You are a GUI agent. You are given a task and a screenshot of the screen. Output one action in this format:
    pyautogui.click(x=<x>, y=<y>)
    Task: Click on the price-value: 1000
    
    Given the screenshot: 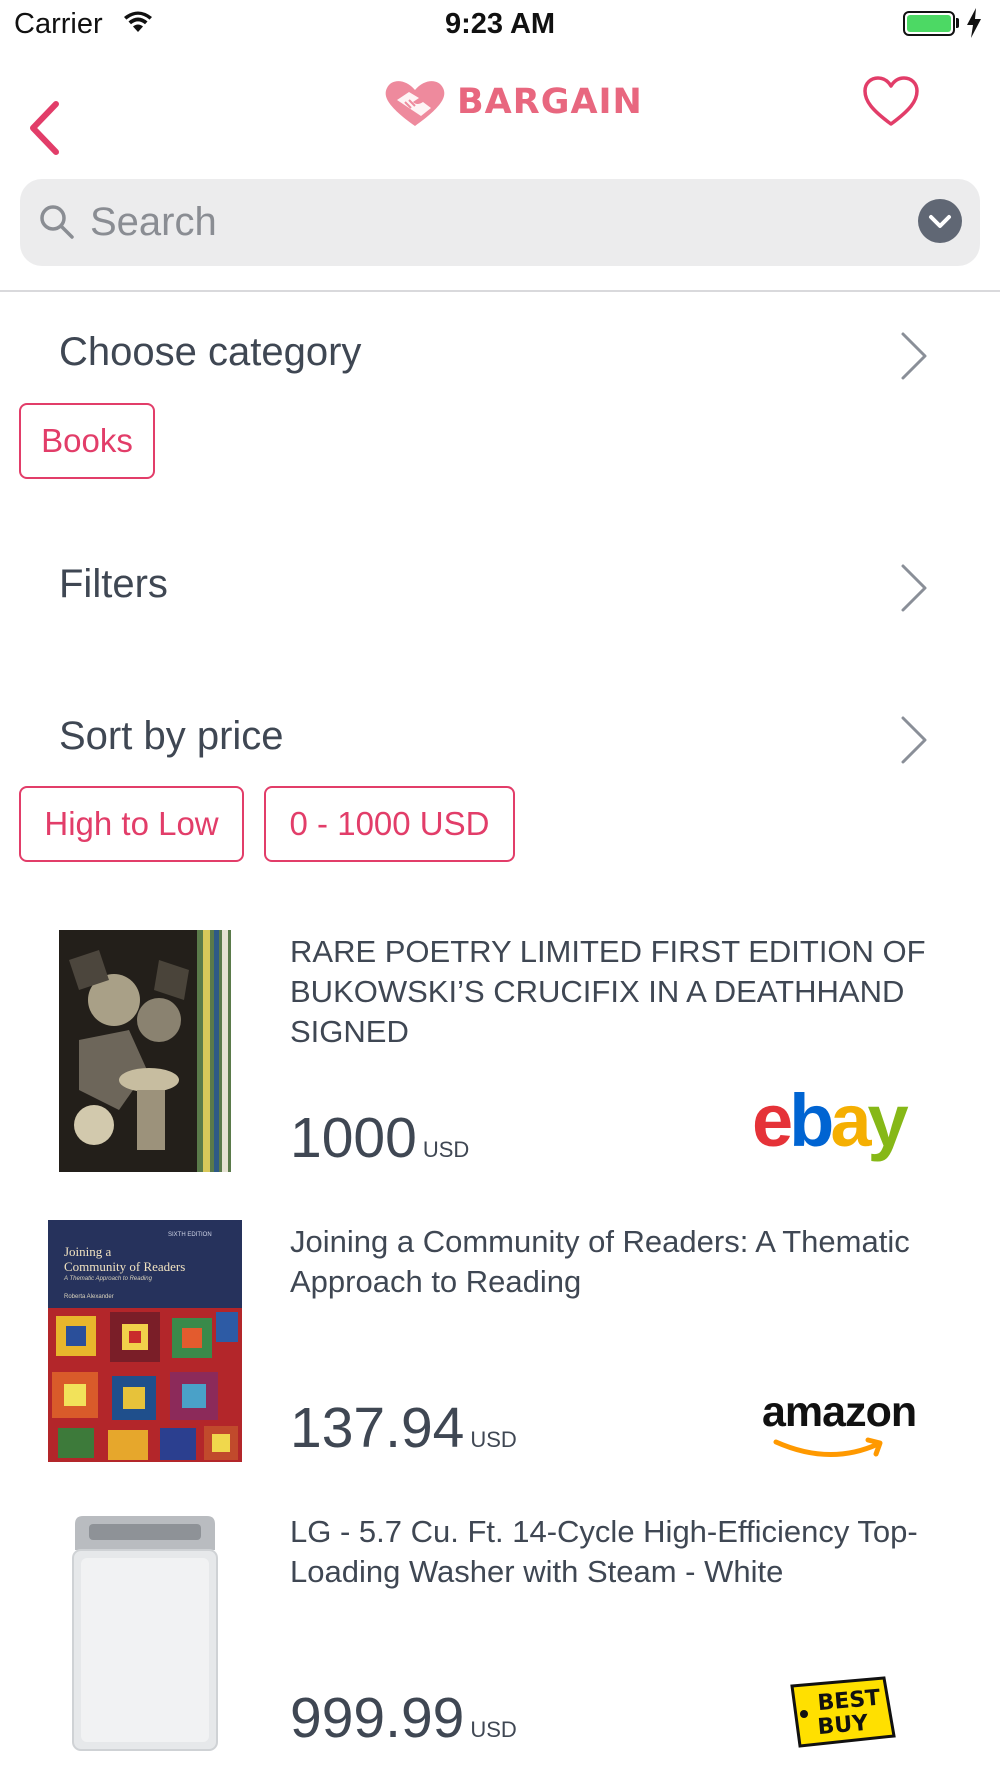 What is the action you would take?
    pyautogui.click(x=353, y=1138)
    